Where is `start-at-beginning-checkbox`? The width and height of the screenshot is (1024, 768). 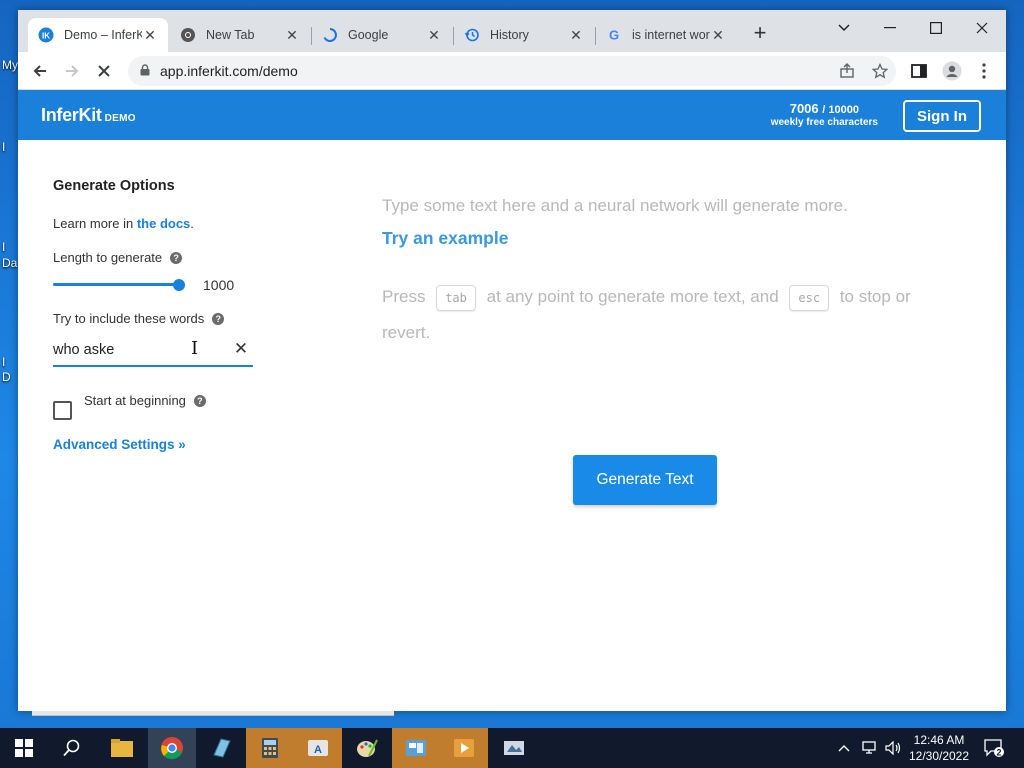
start-at-beginning-checkbox is located at coordinates (62, 410).